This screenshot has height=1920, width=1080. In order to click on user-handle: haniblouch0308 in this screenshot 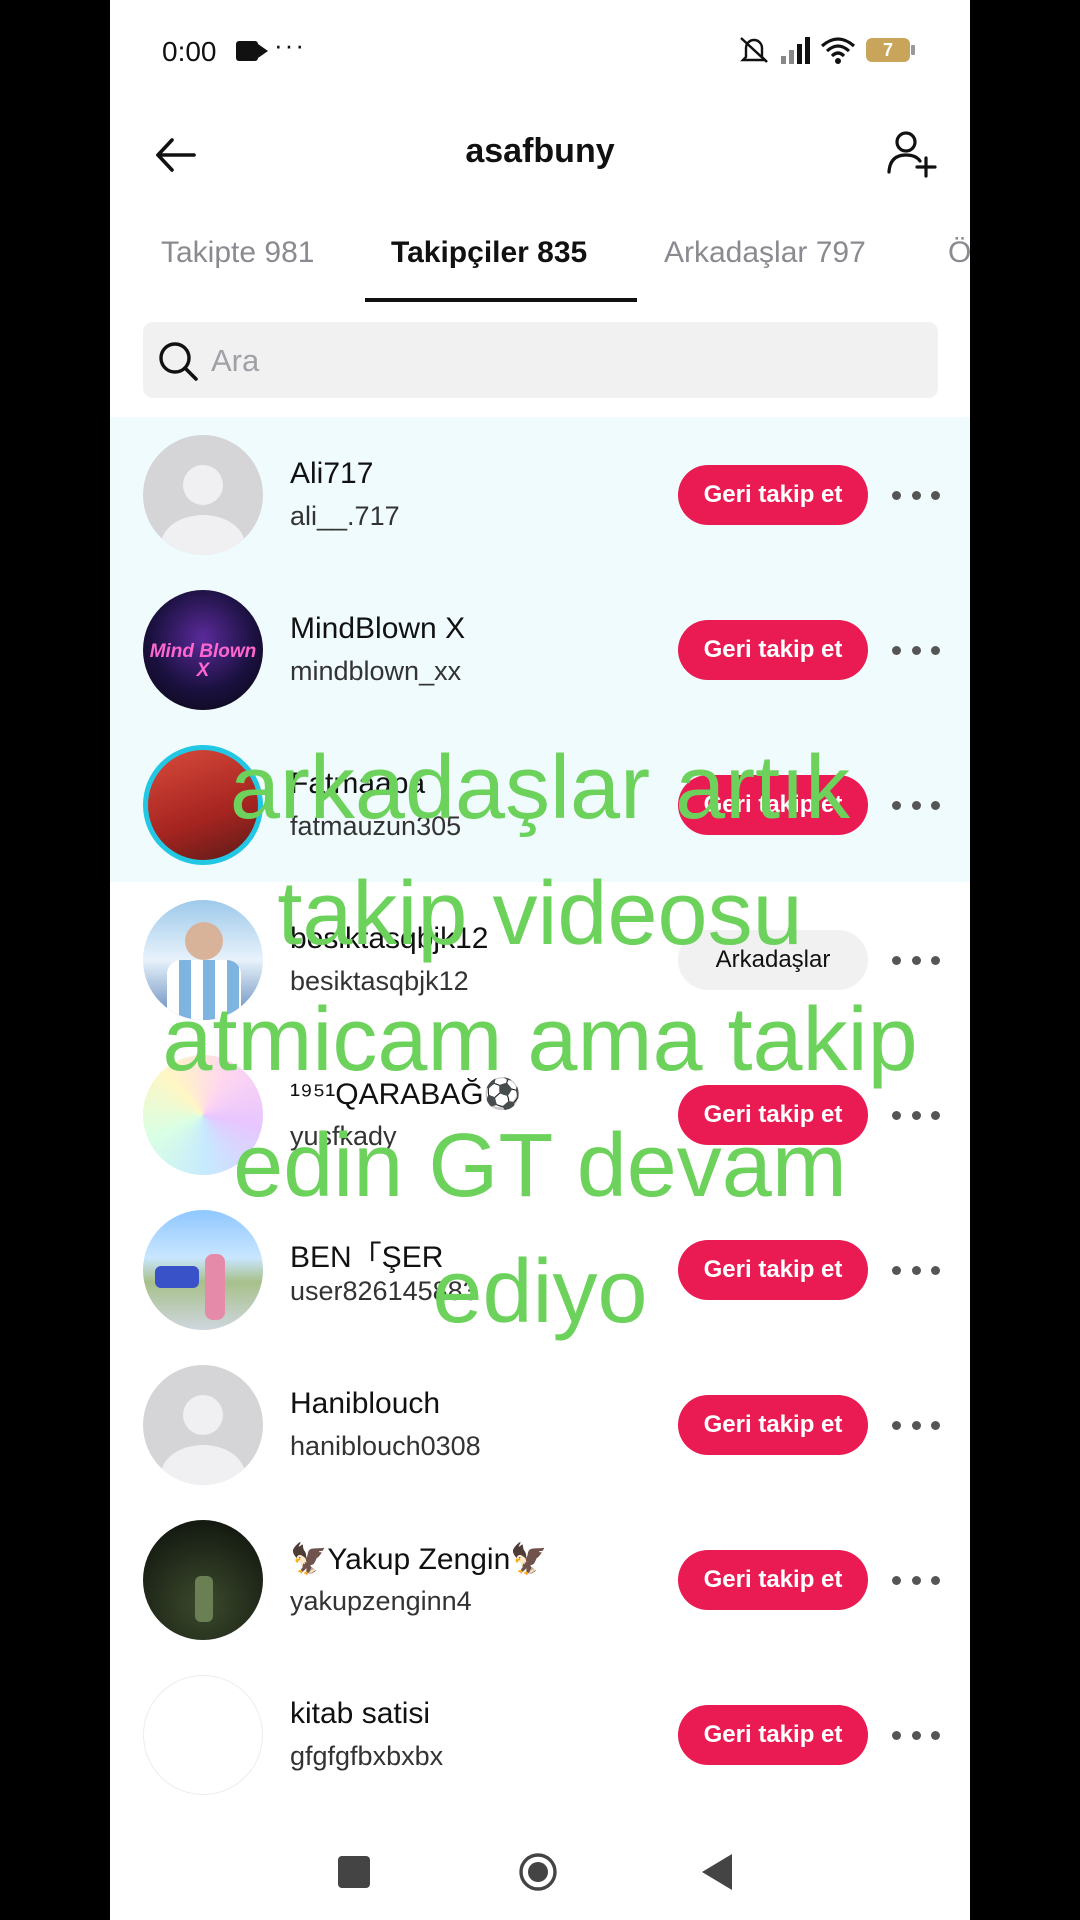, I will do `click(385, 1446)`.